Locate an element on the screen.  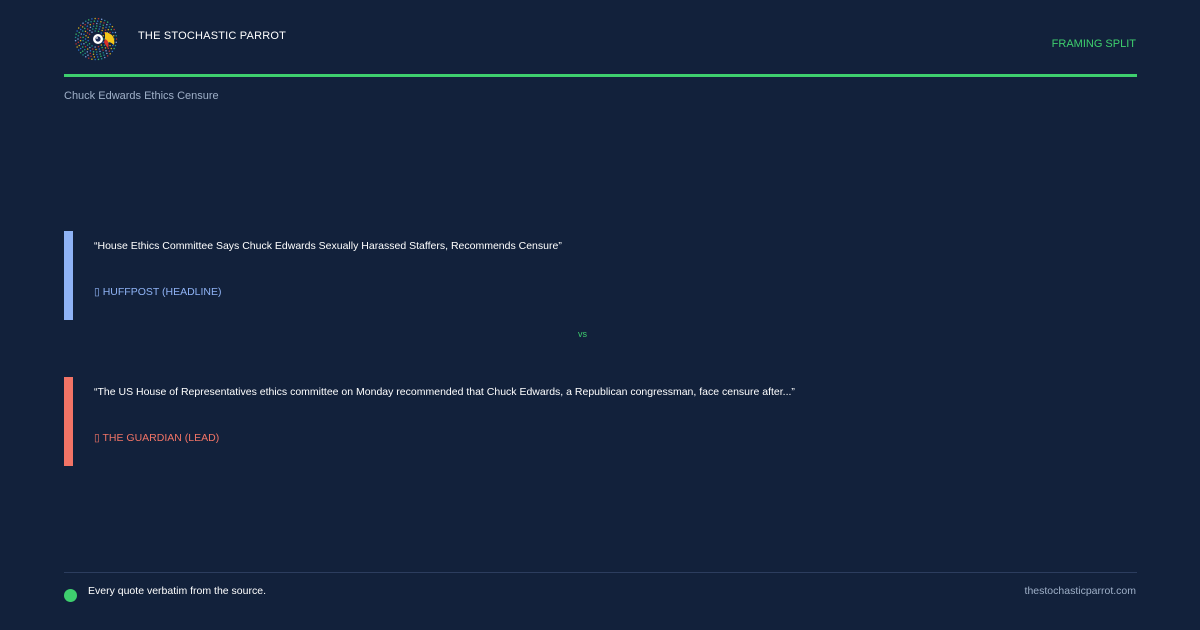
framing-split-tag: FRAMING SPLIT is located at coordinates (1093, 44).